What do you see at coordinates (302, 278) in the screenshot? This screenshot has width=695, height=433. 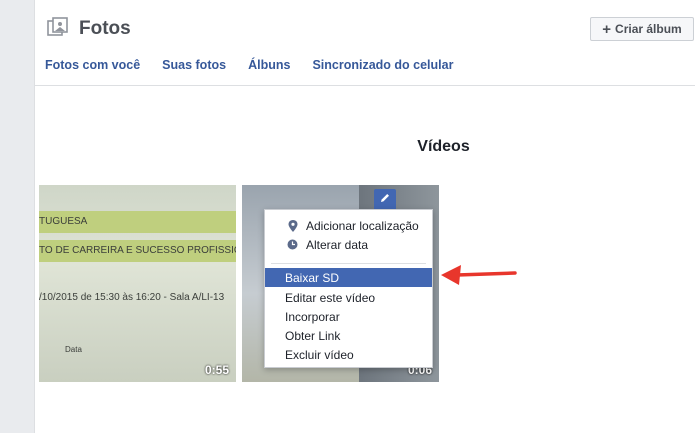 I see `menu-item-label: Baixar SD` at bounding box center [302, 278].